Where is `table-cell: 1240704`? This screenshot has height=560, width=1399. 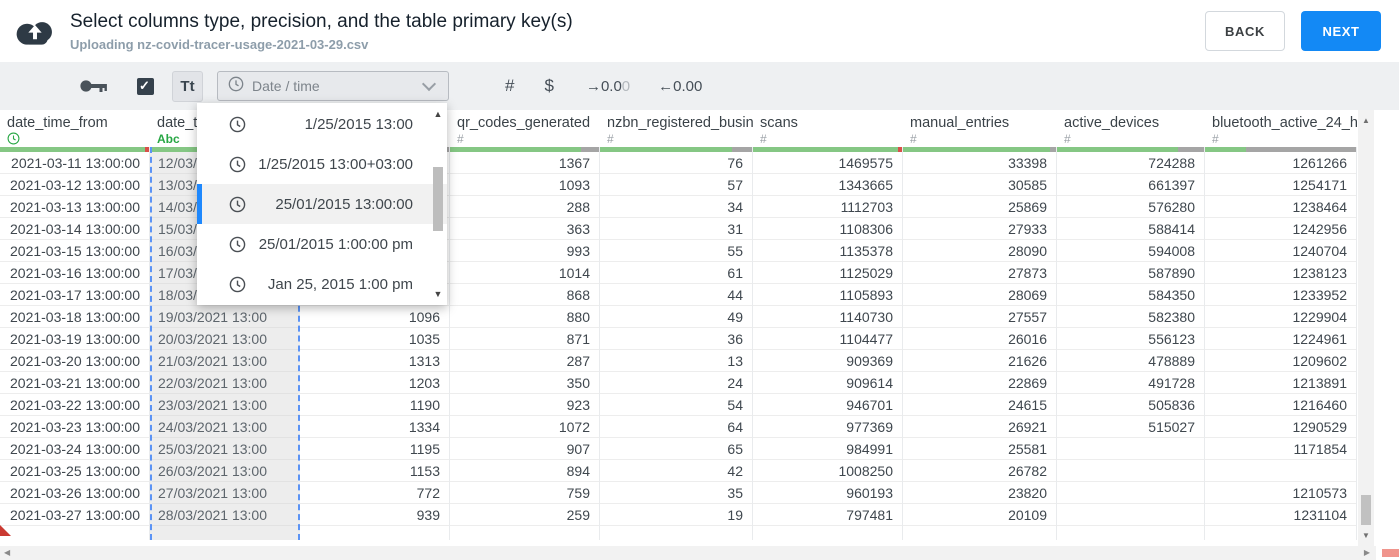
table-cell: 1240704 is located at coordinates (1280, 251).